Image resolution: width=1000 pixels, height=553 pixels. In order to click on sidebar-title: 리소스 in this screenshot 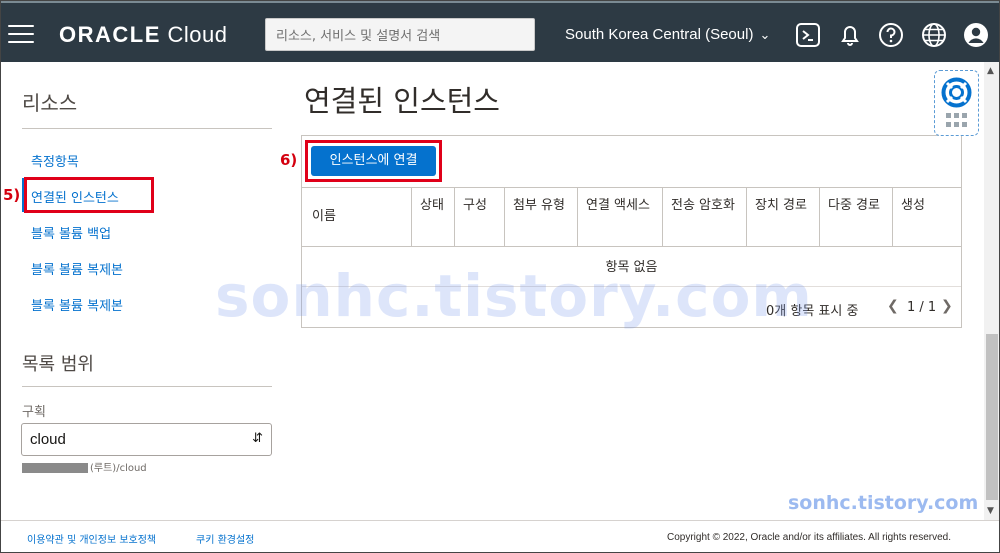, I will do `click(50, 103)`.